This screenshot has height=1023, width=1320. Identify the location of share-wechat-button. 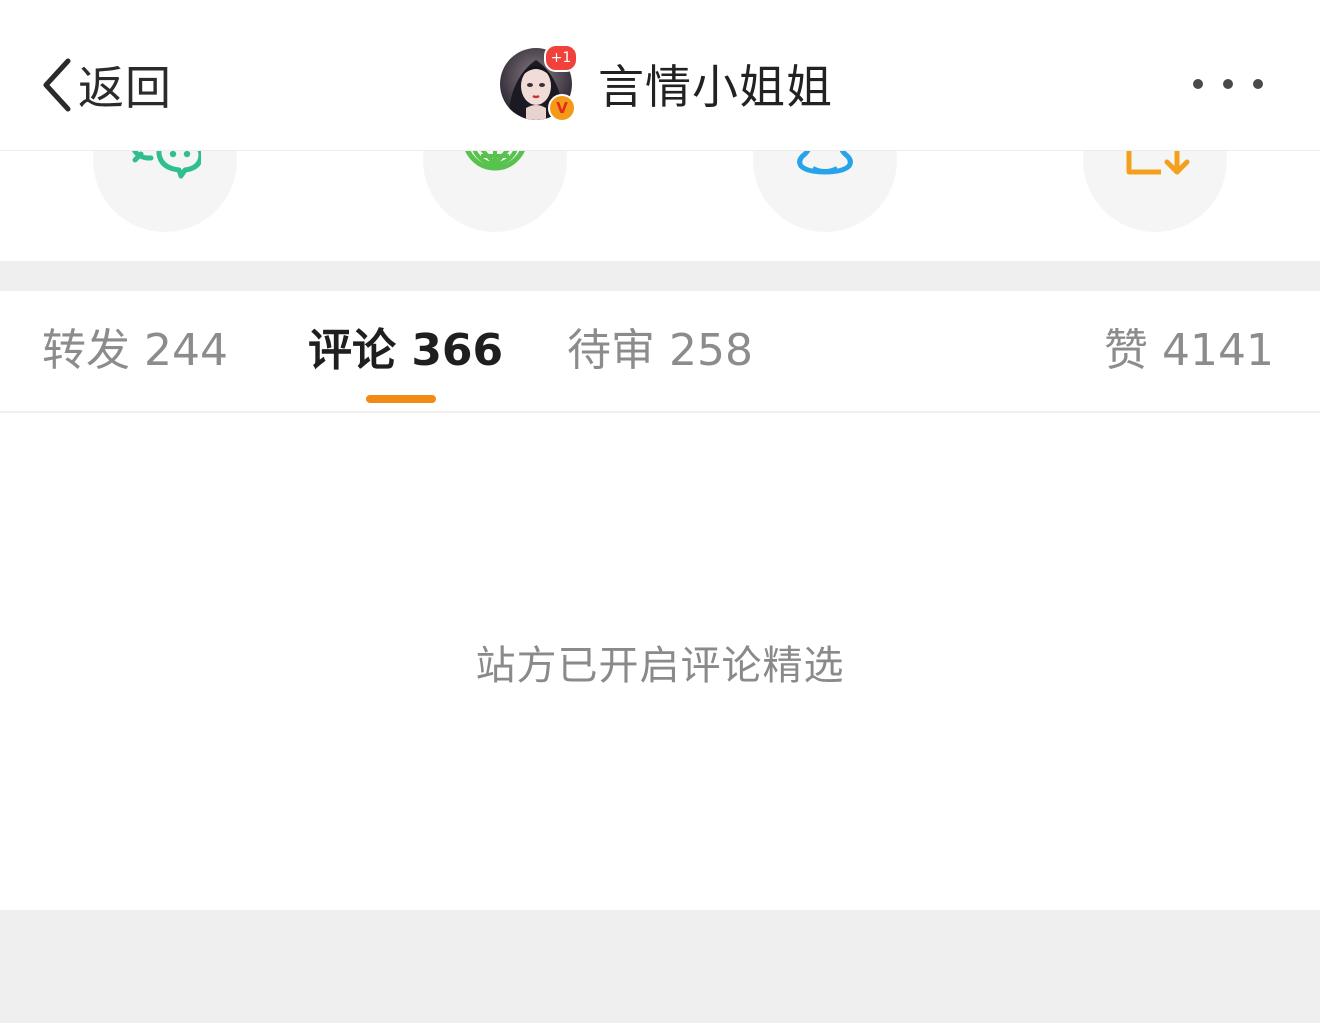
(165, 191).